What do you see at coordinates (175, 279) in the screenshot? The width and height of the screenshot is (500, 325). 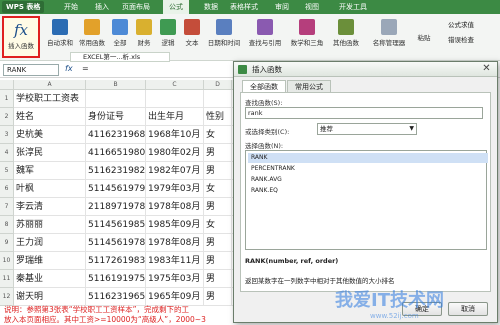 I see `table-cell: 1975年03月` at bounding box center [175, 279].